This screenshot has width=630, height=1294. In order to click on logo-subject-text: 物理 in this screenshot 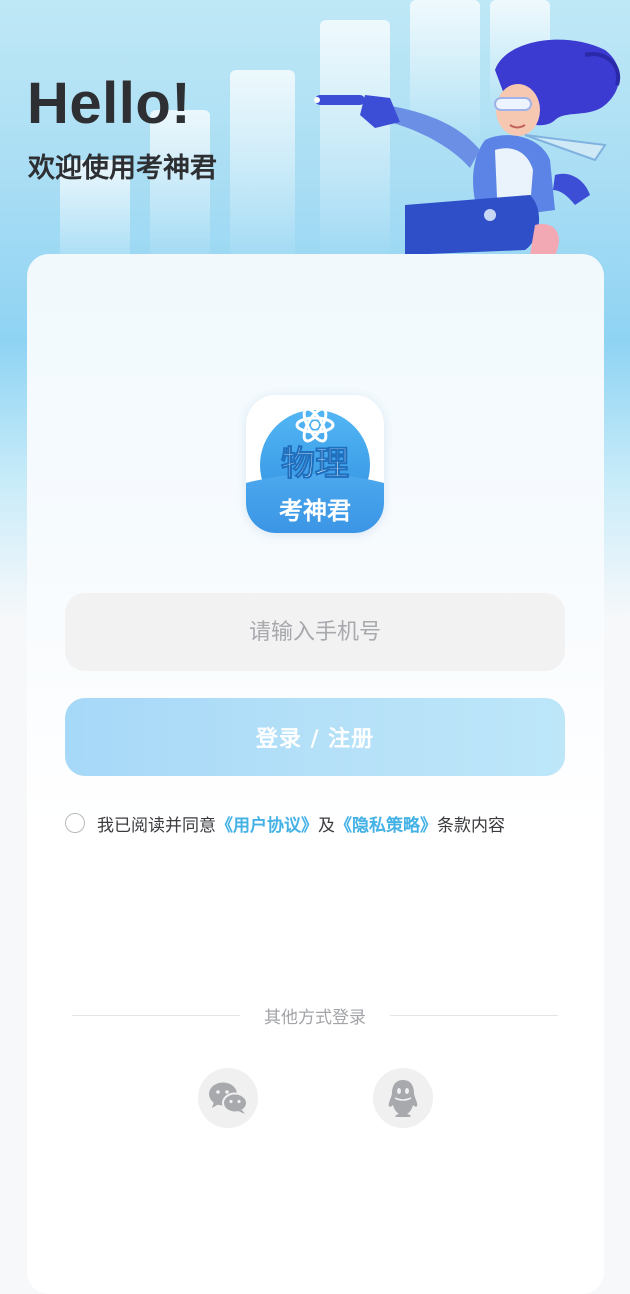, I will do `click(315, 464)`.